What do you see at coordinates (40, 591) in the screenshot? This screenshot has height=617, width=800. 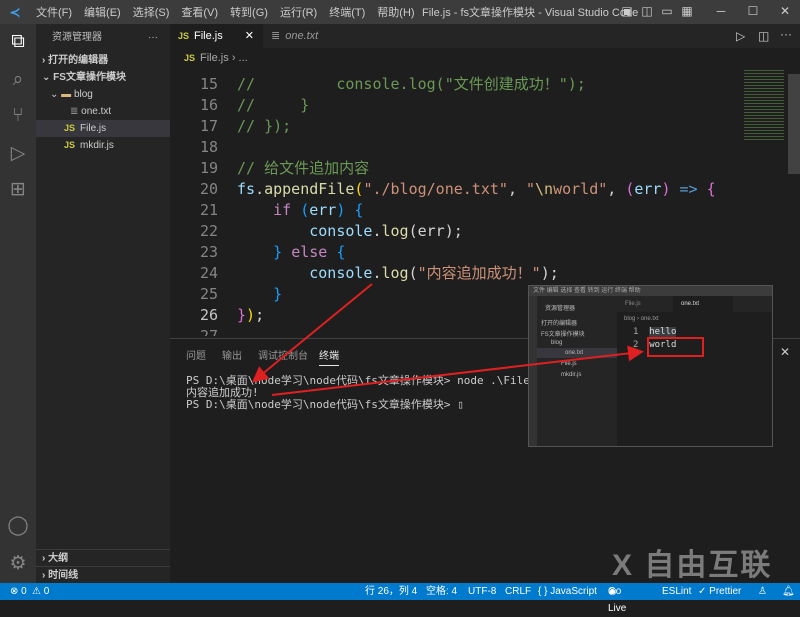 I see `warnings-indicator: ⚠ 0` at bounding box center [40, 591].